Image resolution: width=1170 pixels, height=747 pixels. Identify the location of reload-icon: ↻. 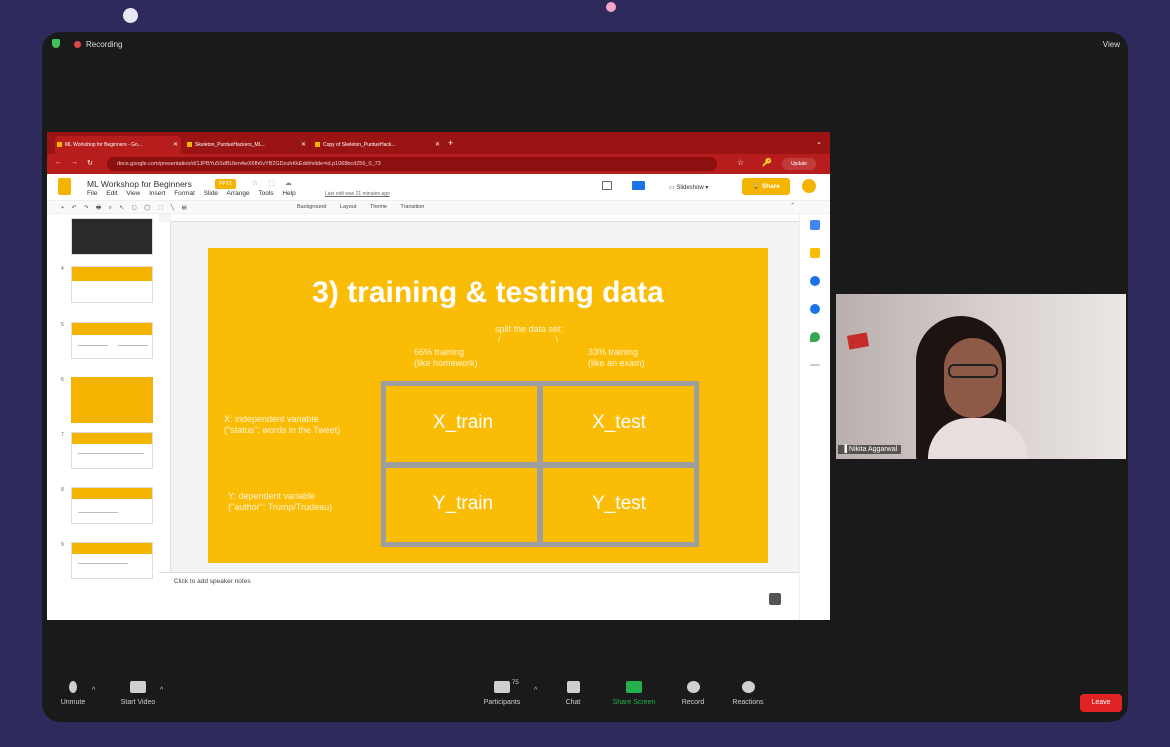
(90, 163).